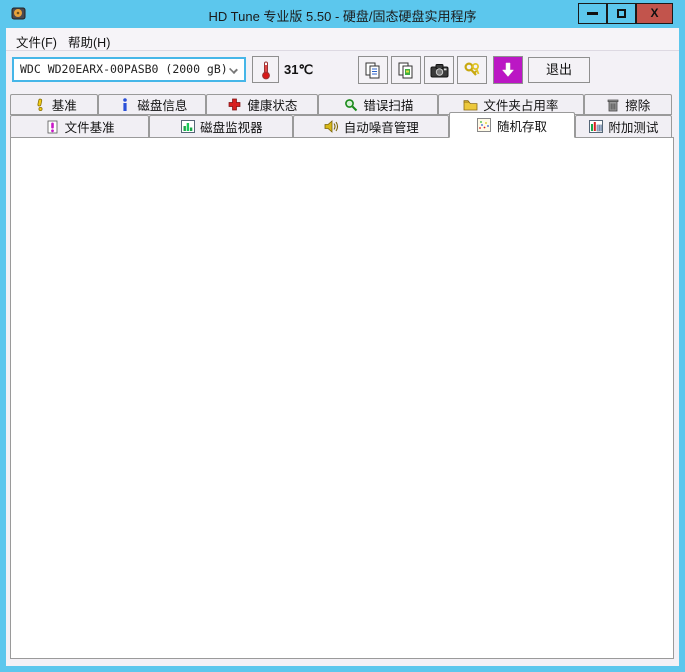 This screenshot has width=685, height=672. What do you see at coordinates (233, 69) in the screenshot?
I see `chevron-down-icon` at bounding box center [233, 69].